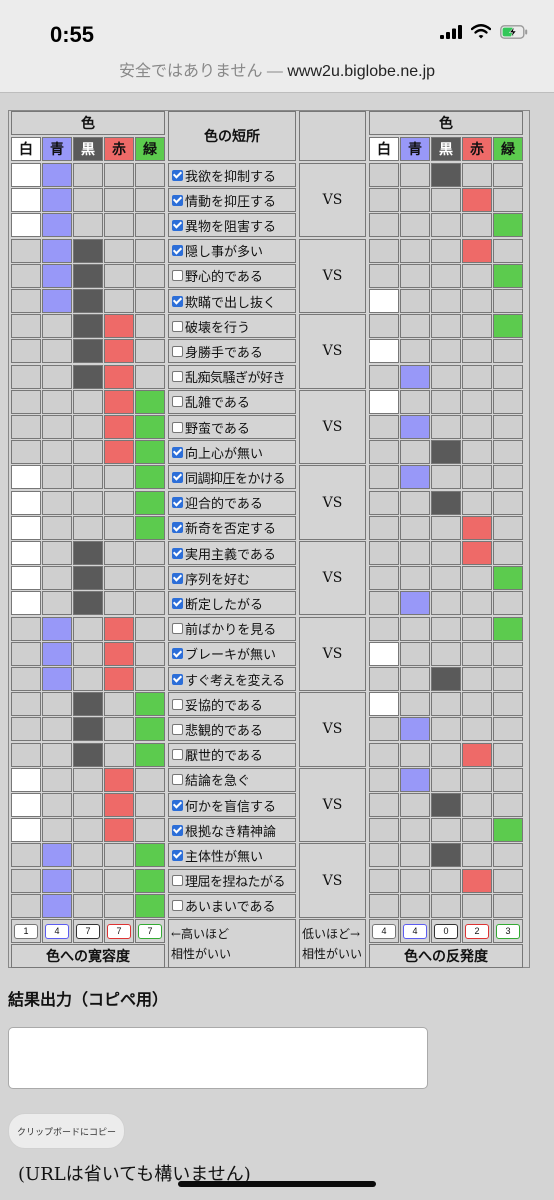 This screenshot has width=554, height=1200. I want to click on weakness-item: 破壊を行う, so click(232, 326).